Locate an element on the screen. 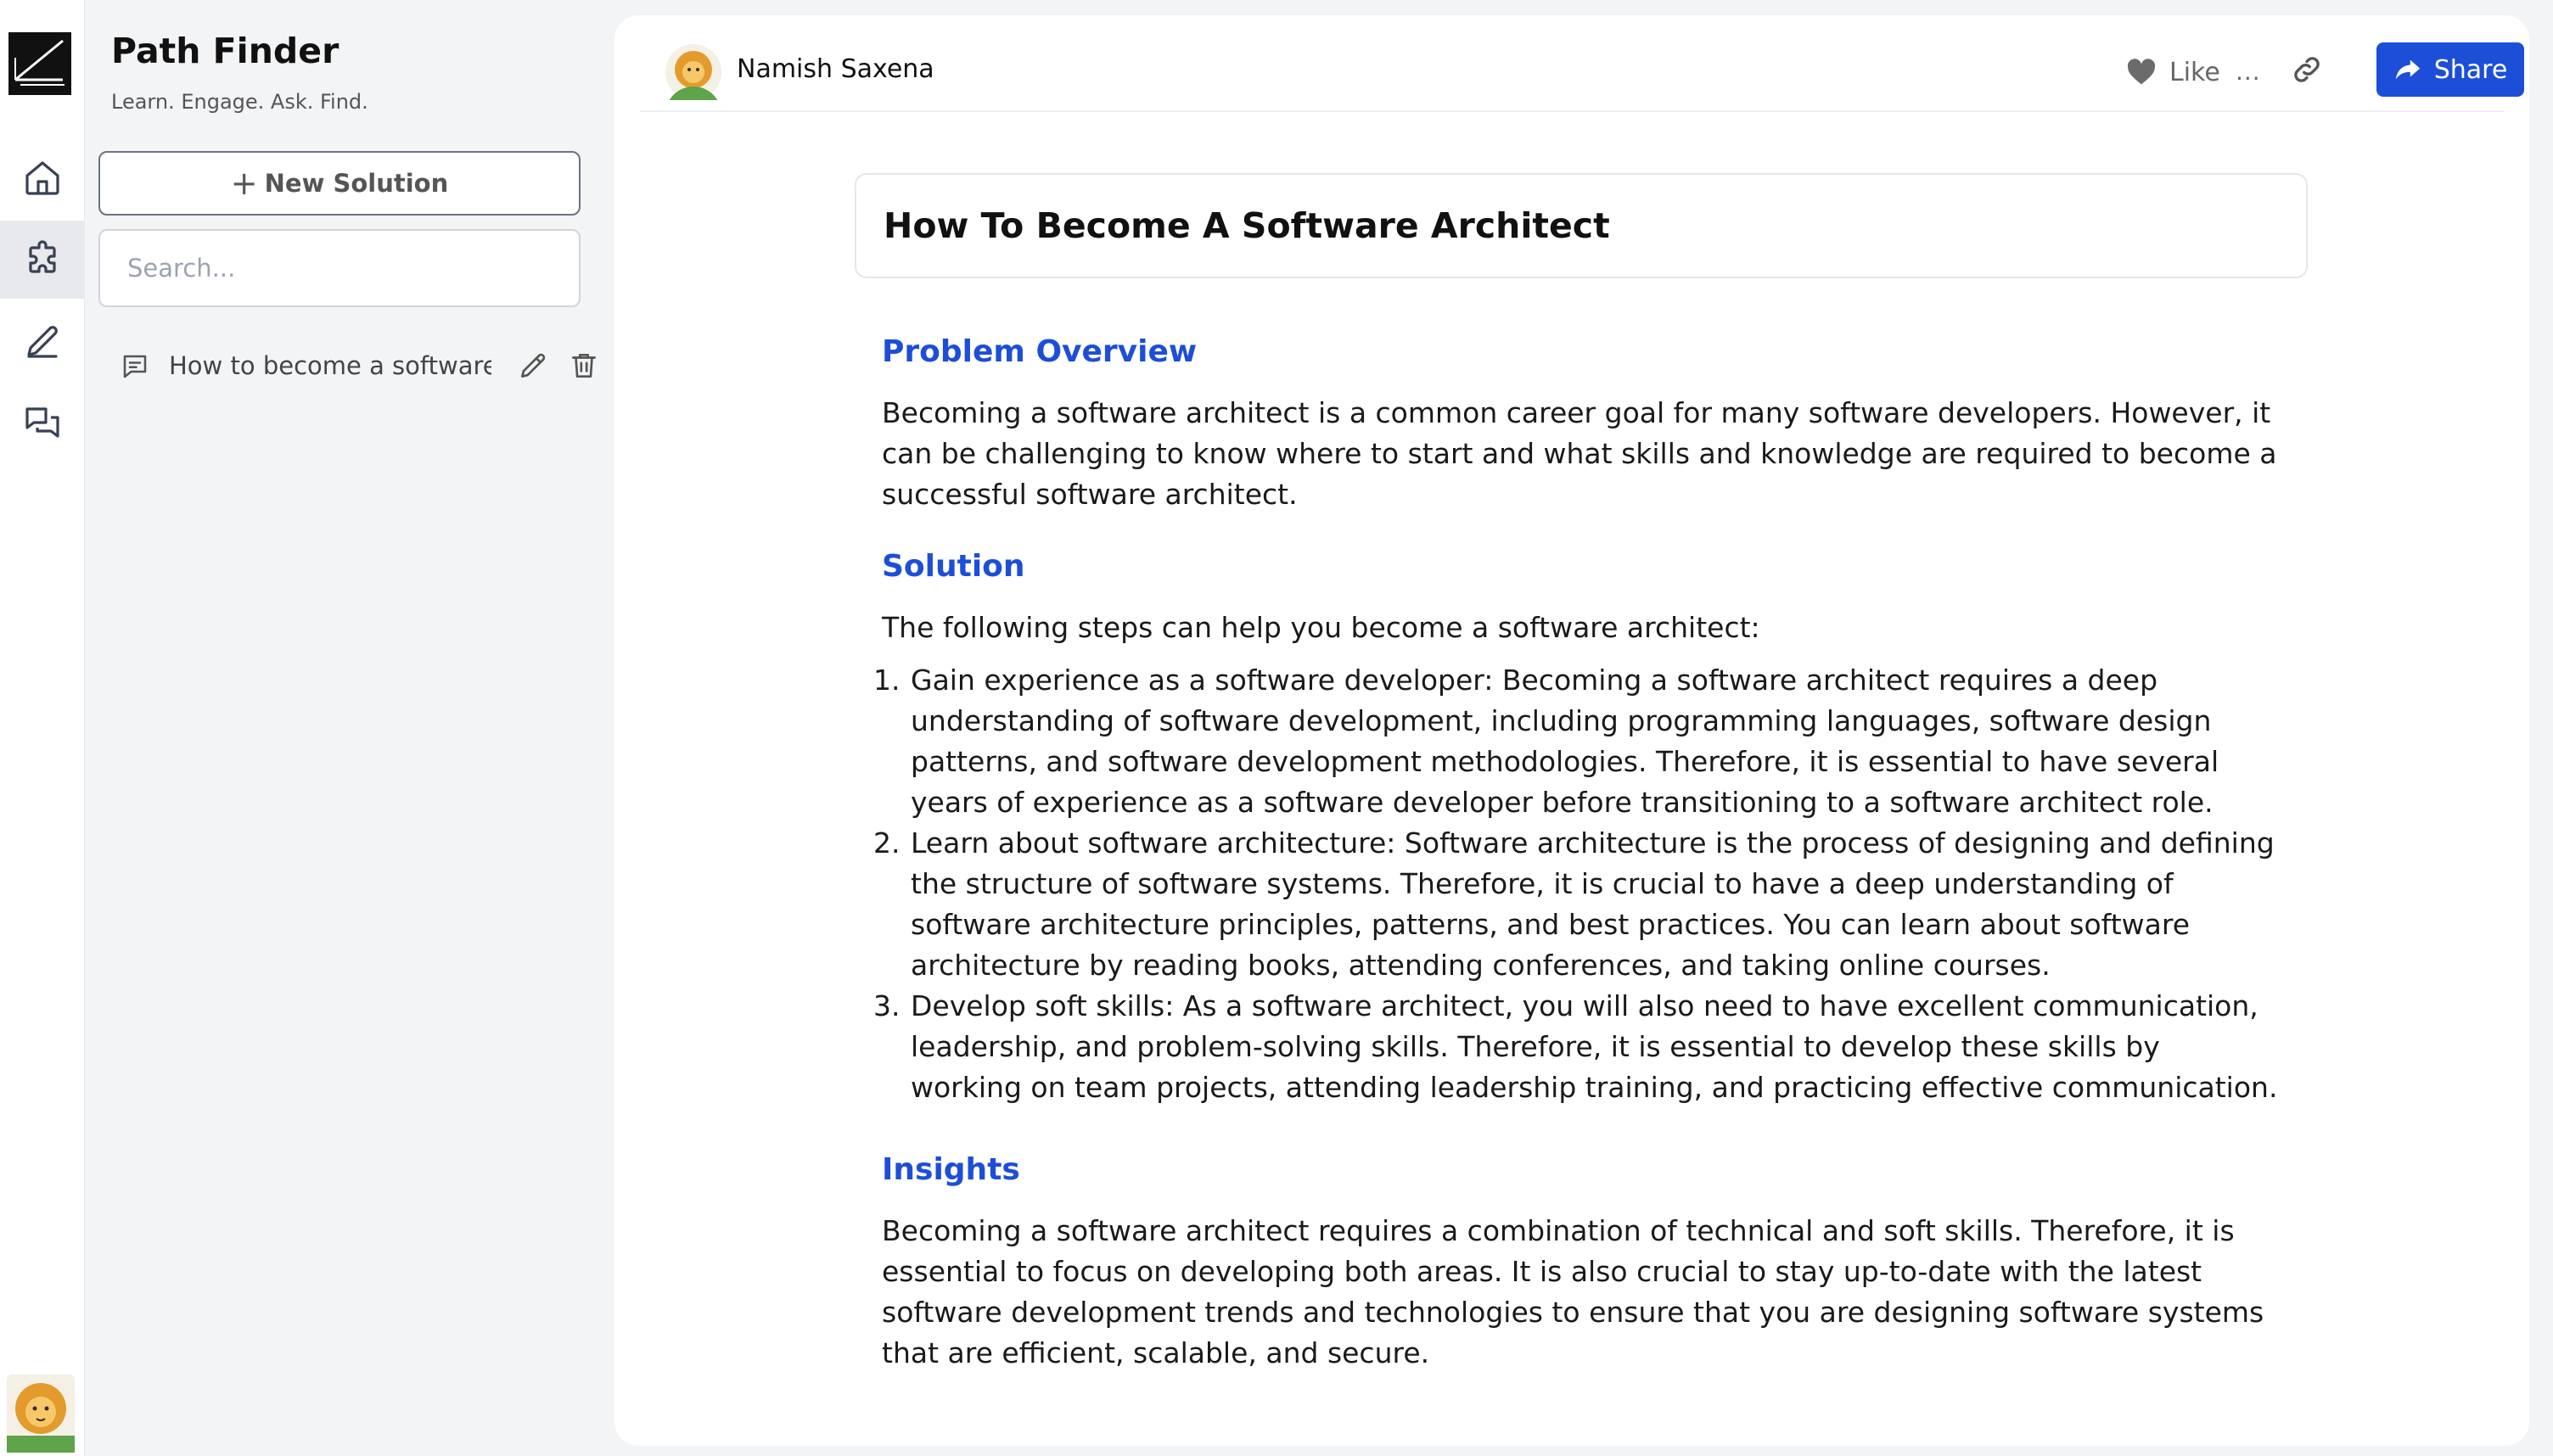 The height and width of the screenshot is (1456, 2553). overview-heading: Problem Overview is located at coordinates (1040, 352).